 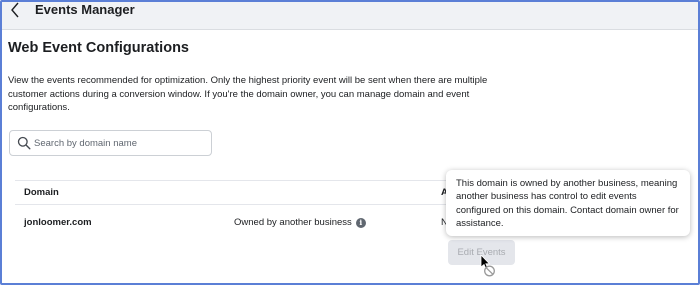 I want to click on page-title: Web Event Configurations, so click(x=98, y=48).